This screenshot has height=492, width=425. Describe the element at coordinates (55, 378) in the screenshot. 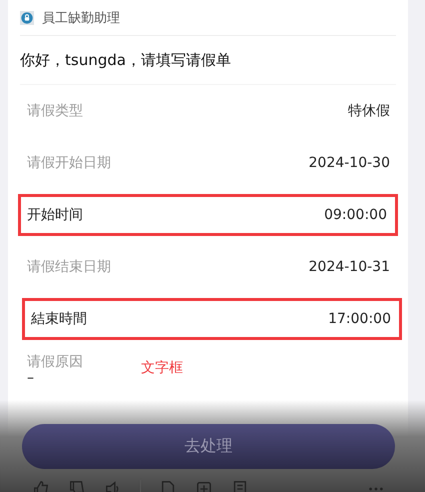

I see `reason-input-field: –` at that location.